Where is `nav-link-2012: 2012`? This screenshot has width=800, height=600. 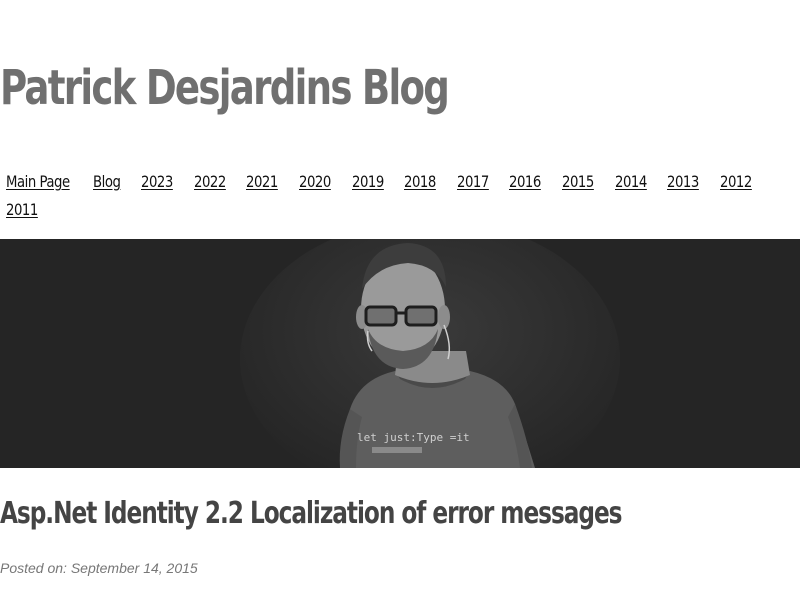
nav-link-2012: 2012 is located at coordinates (736, 182).